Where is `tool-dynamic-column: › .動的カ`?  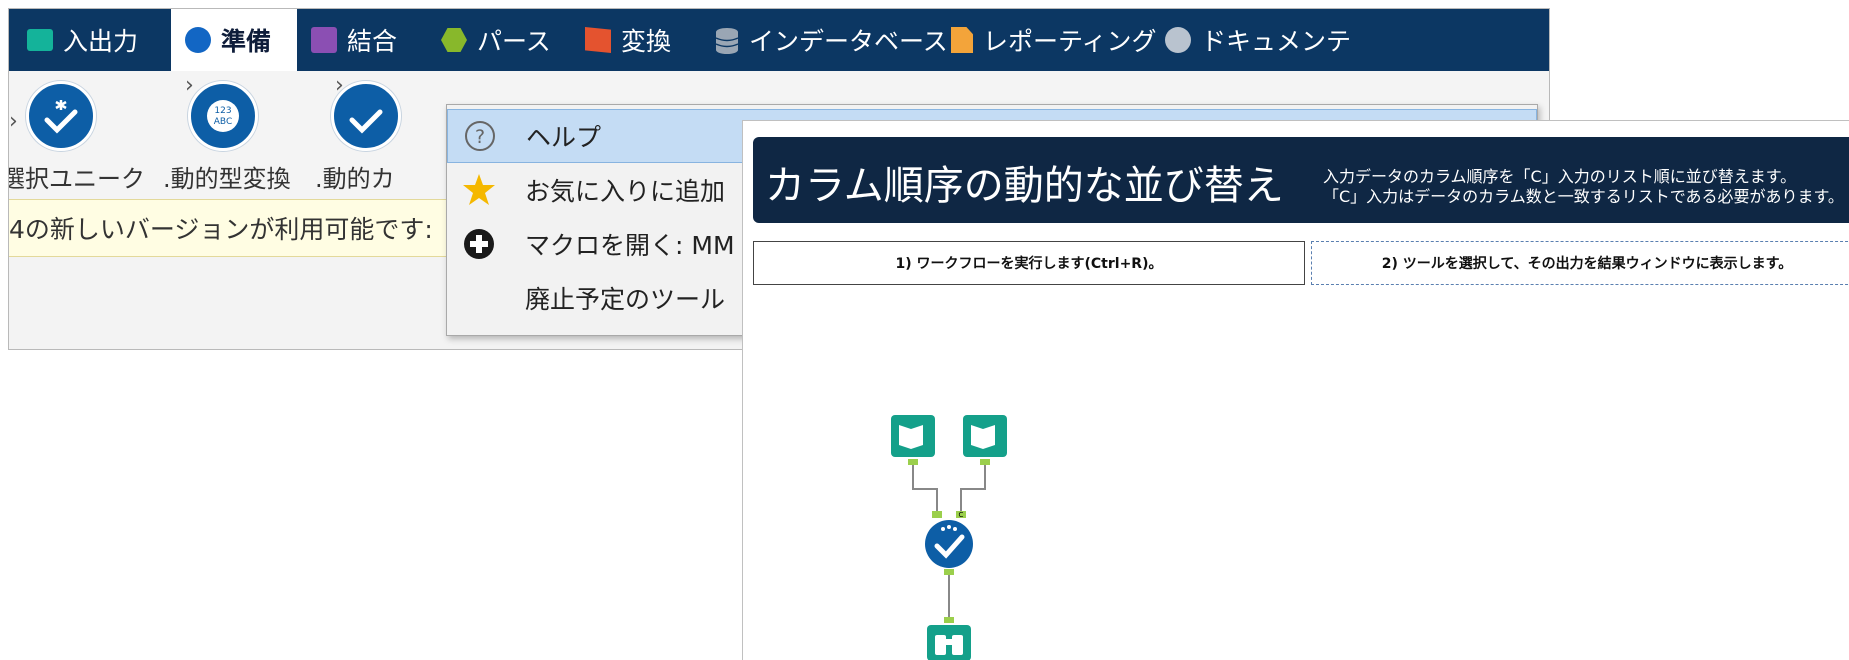 tool-dynamic-column: › .動的カ is located at coordinates (365, 133).